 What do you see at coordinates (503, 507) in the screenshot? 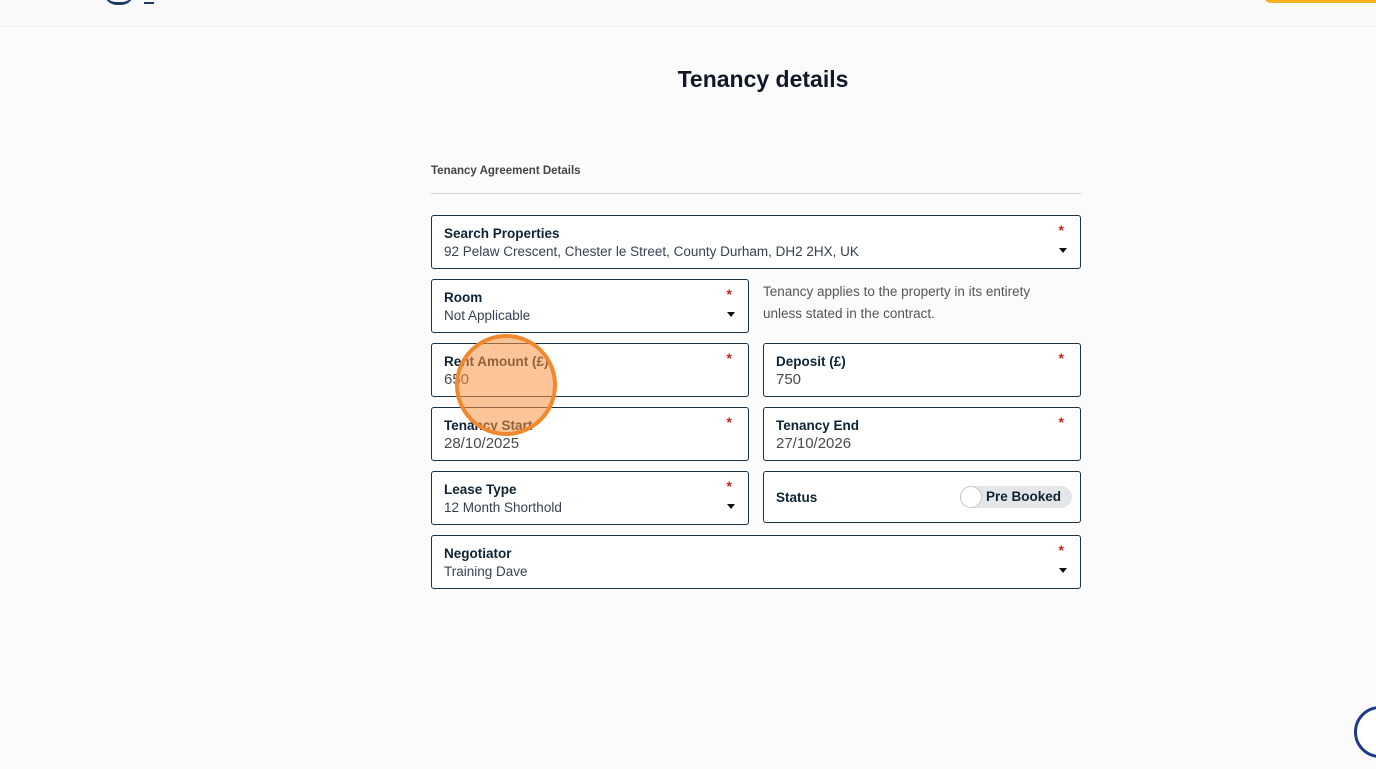
I see `lease-type-value: 12 Month Shorthold` at bounding box center [503, 507].